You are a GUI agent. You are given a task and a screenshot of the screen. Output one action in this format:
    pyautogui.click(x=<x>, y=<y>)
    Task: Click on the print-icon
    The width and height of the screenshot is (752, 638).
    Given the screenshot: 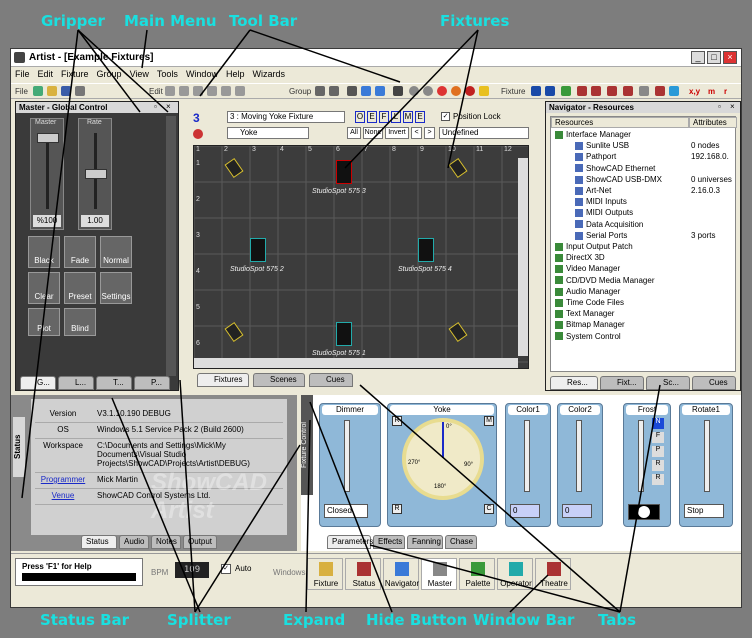 What is the action you would take?
    pyautogui.click(x=80, y=91)
    